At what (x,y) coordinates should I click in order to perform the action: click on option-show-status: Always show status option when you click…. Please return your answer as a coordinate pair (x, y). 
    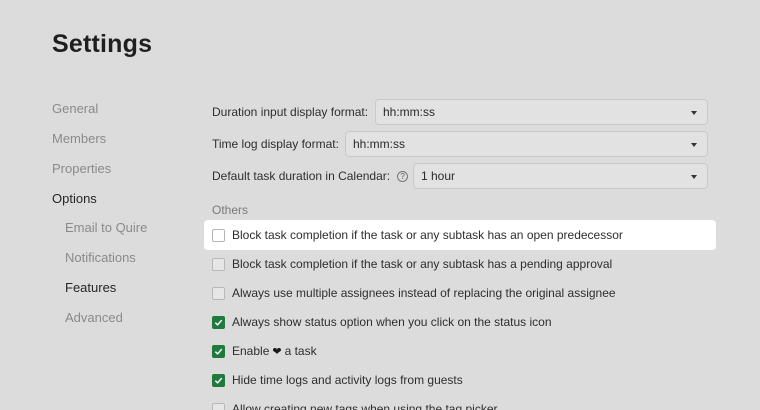
    Looking at the image, I should click on (460, 322).